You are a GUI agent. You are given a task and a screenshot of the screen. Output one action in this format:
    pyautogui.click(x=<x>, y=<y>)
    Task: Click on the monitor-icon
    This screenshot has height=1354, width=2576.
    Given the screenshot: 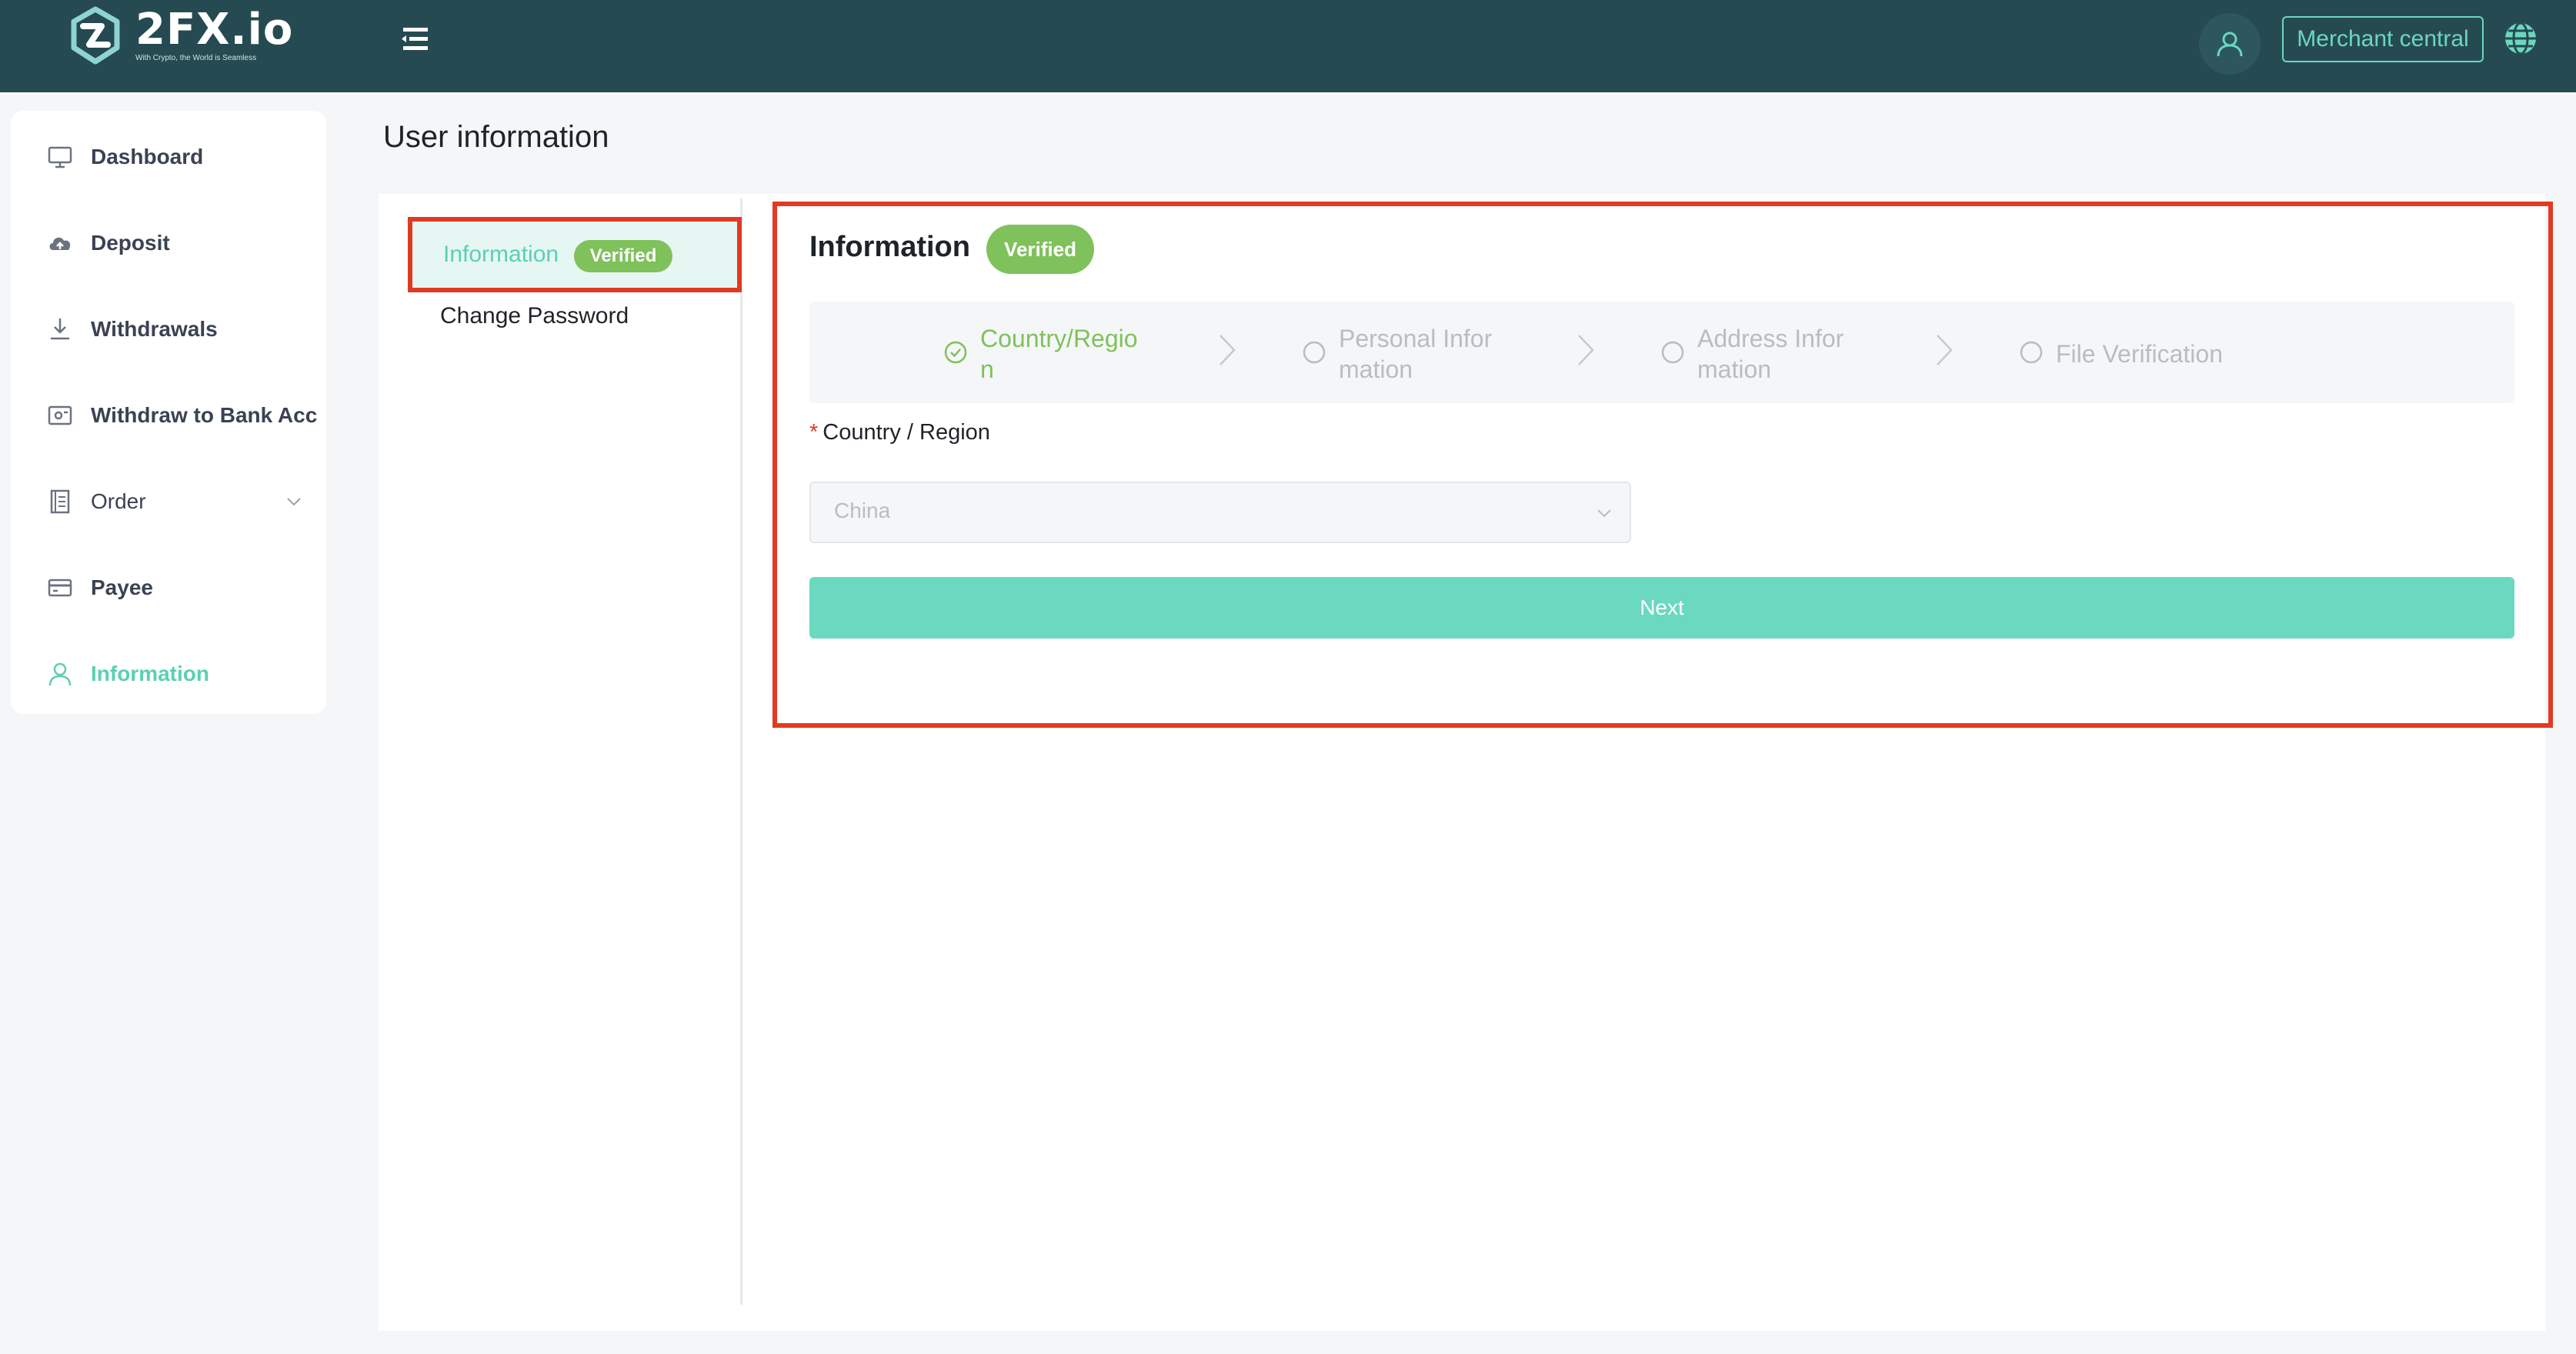 What is the action you would take?
    pyautogui.click(x=60, y=157)
    